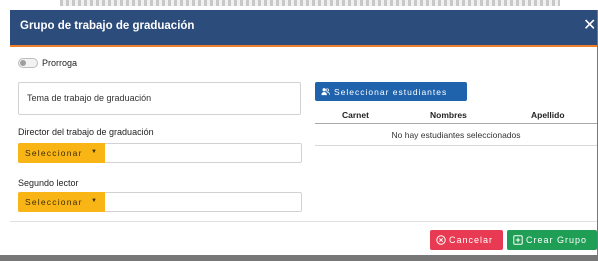 Image resolution: width=598 pixels, height=261 pixels. Describe the element at coordinates (159, 98) in the screenshot. I see `thesis-topic-field: Tema de trabajo de graduación` at that location.